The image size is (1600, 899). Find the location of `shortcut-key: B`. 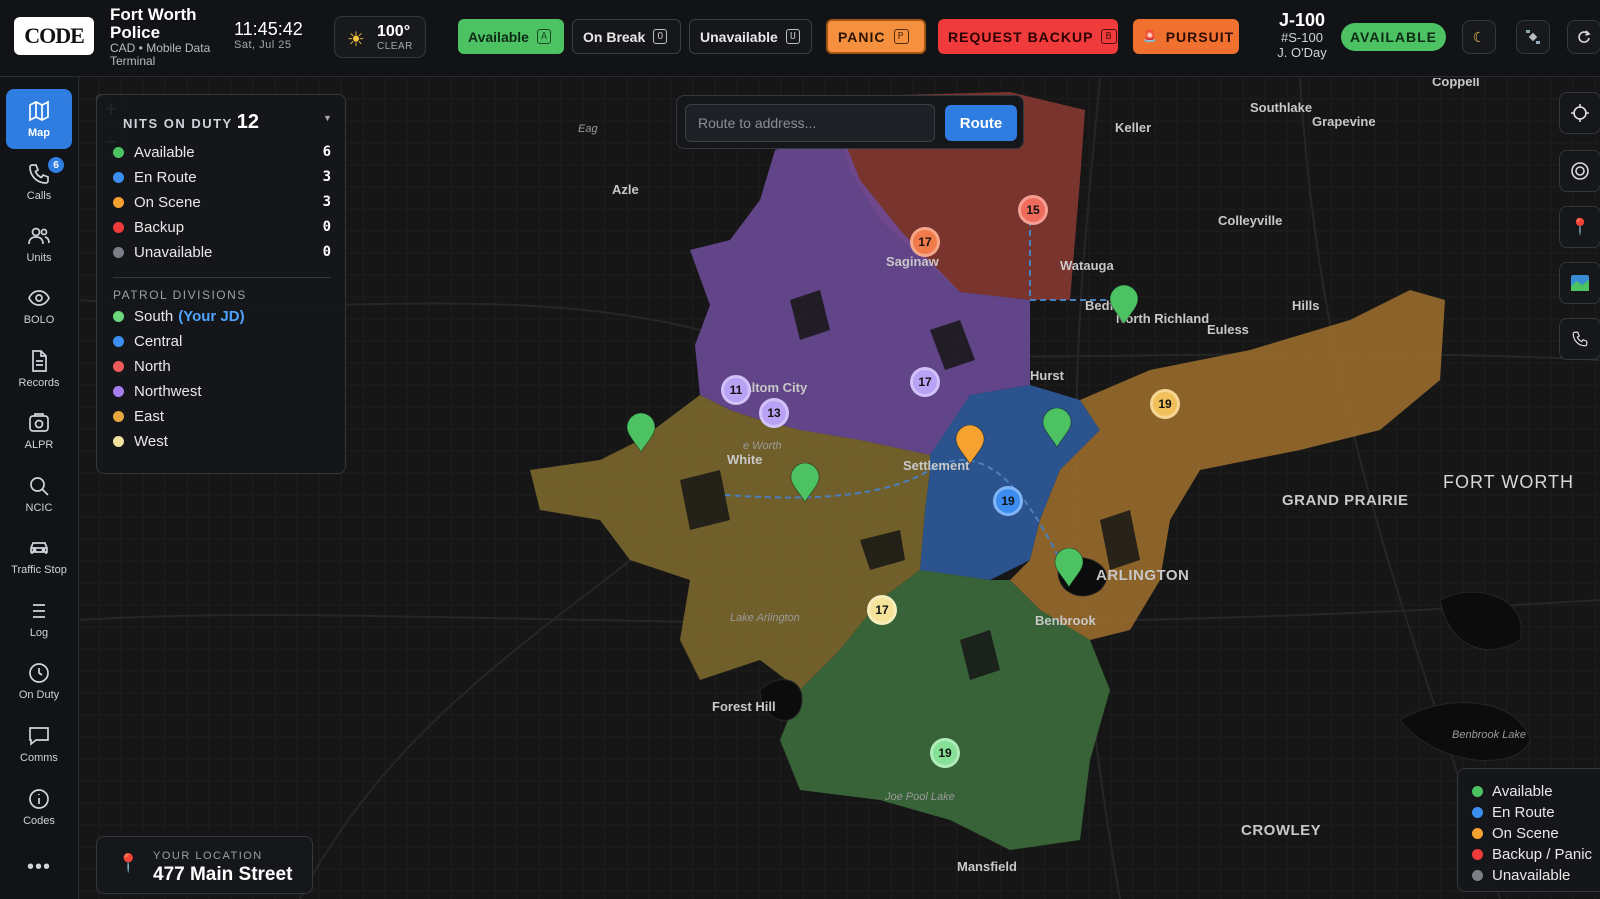

shortcut-key: B is located at coordinates (1109, 36).